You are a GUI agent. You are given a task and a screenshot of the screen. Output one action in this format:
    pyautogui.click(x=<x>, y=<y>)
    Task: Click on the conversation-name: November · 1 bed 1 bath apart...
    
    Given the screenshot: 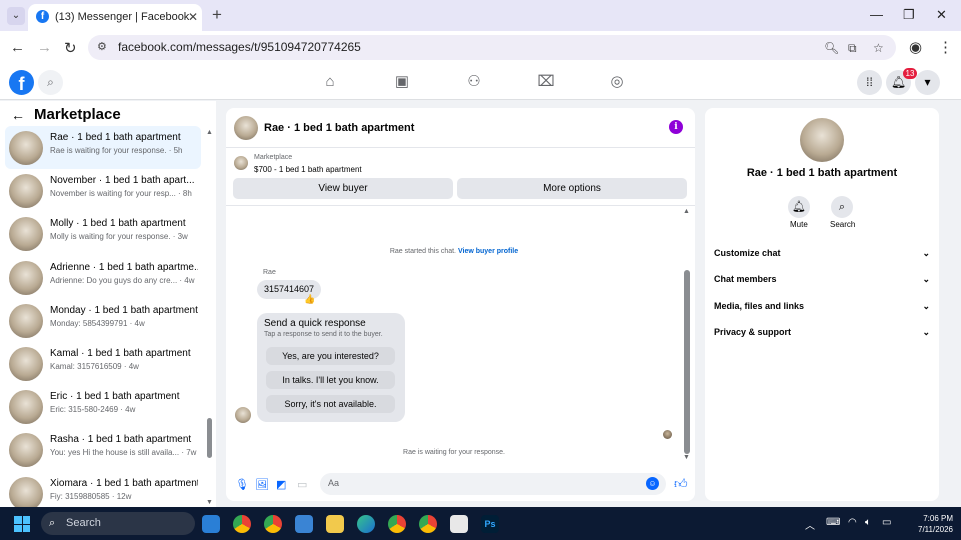 What is the action you would take?
    pyautogui.click(x=122, y=181)
    